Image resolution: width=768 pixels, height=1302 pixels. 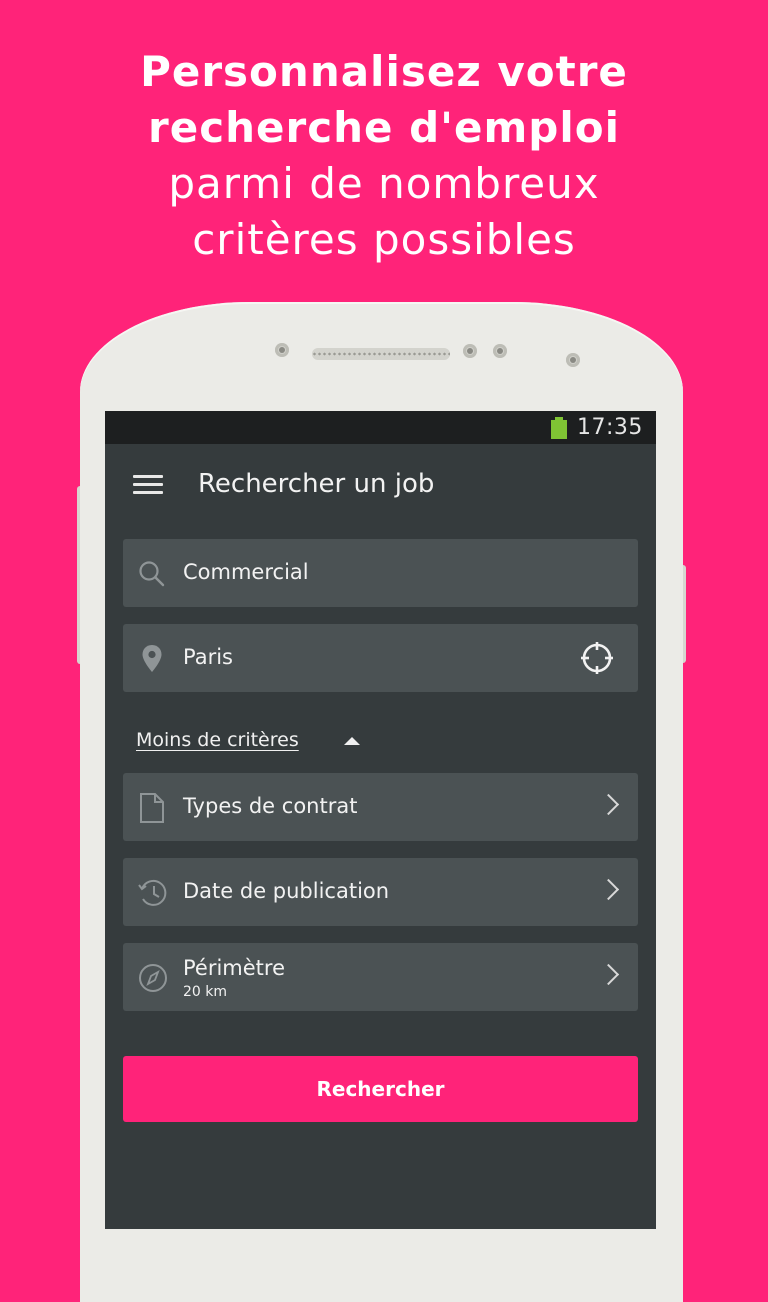 I want to click on headline-line-1: Personnalisez votre, so click(x=384, y=71).